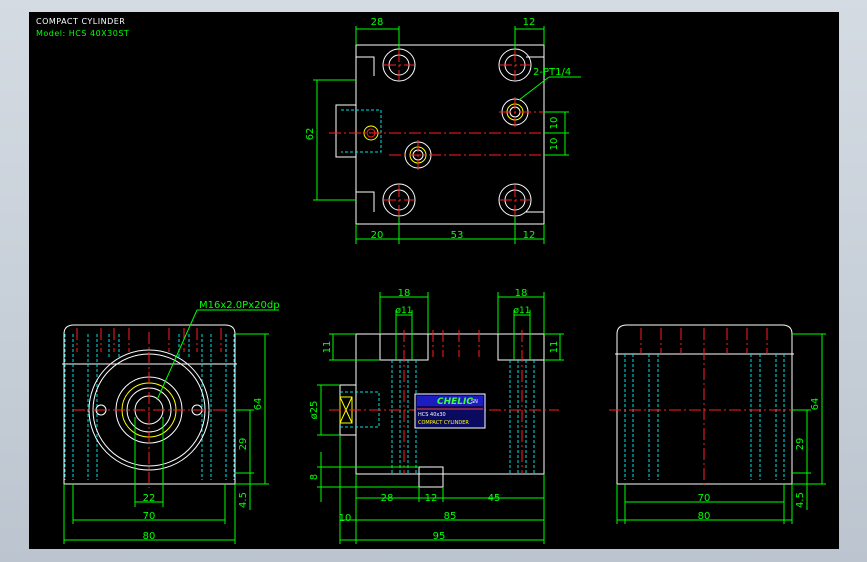  Describe the element at coordinates (327, 347) in the screenshot. I see `dim-front-11-left: 11` at that location.